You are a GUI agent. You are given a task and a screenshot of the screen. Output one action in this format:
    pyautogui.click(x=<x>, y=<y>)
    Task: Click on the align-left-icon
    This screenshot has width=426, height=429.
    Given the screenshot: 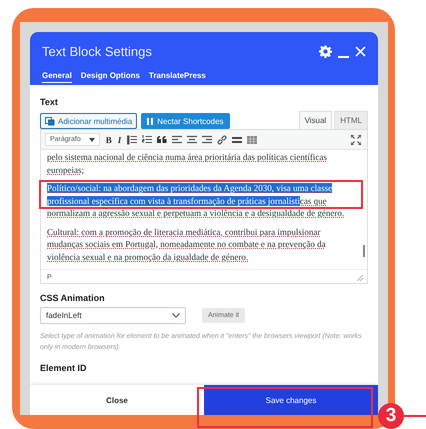 What is the action you would take?
    pyautogui.click(x=177, y=139)
    